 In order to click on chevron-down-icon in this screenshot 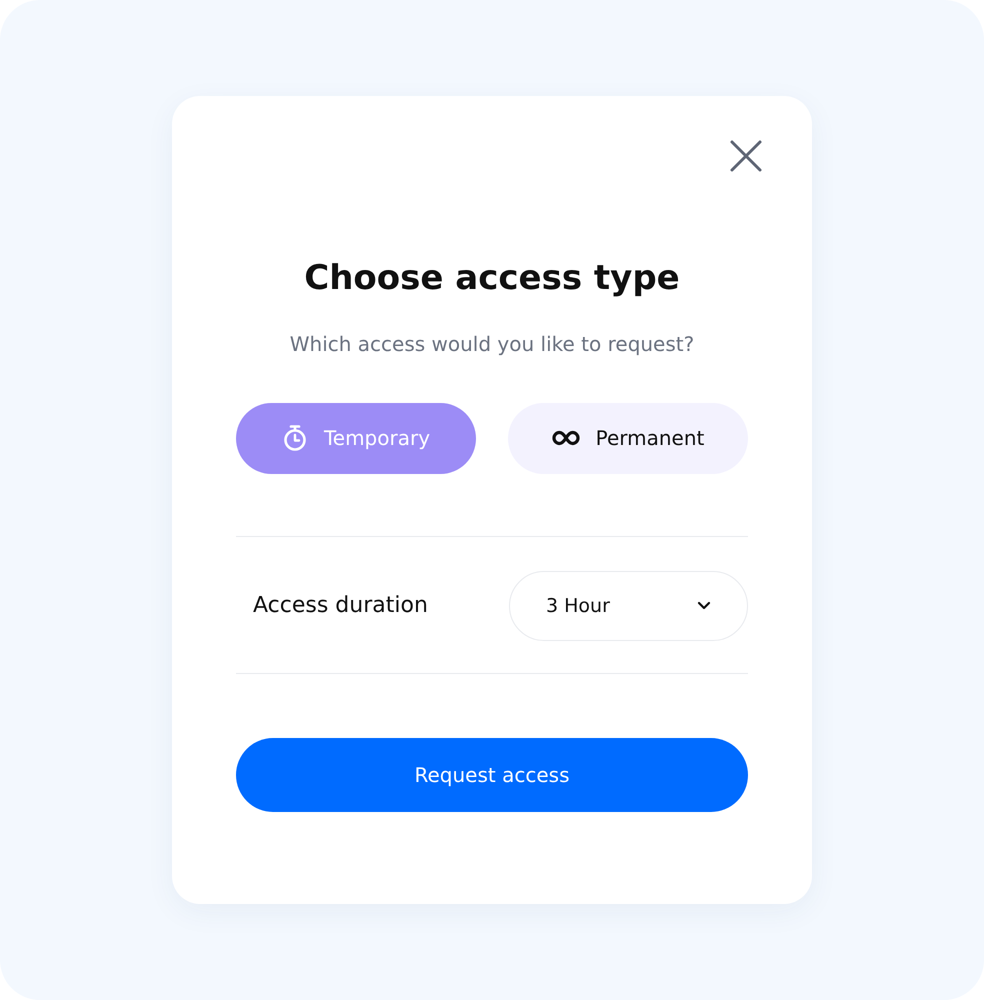, I will do `click(704, 605)`.